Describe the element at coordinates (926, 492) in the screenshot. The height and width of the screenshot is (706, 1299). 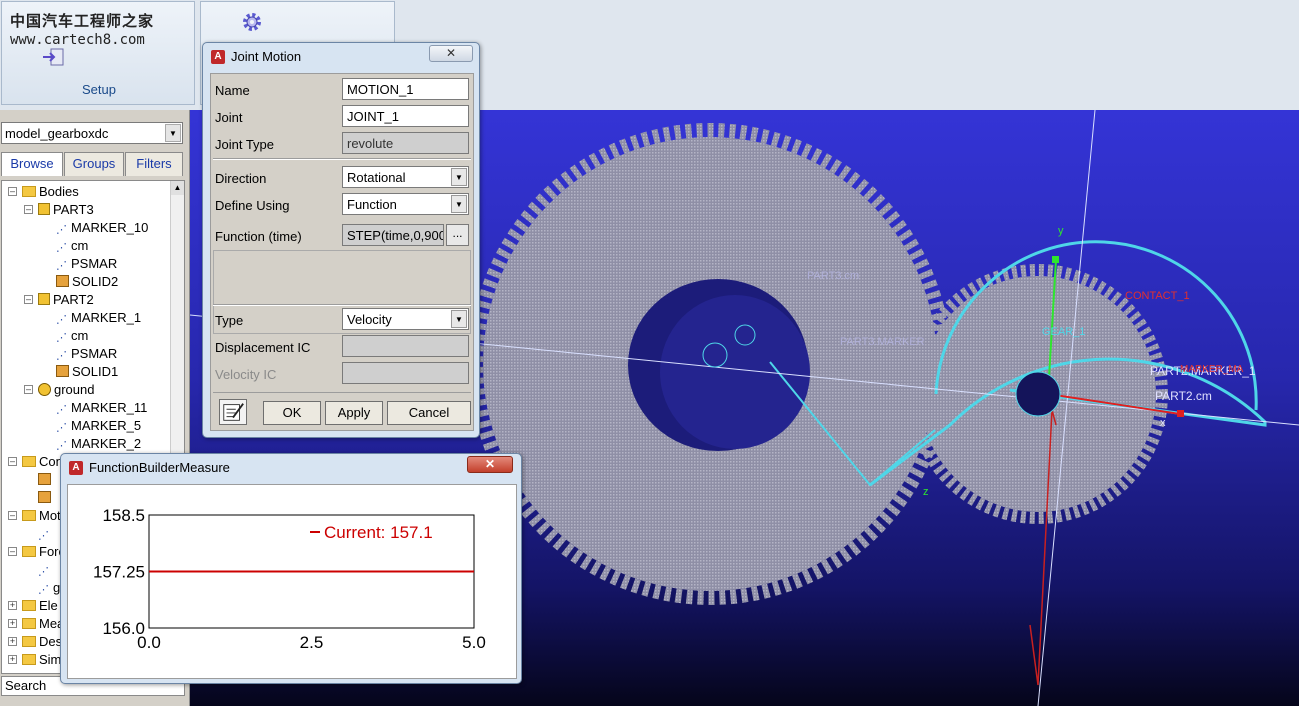
I see `label-axis-z: z` at that location.